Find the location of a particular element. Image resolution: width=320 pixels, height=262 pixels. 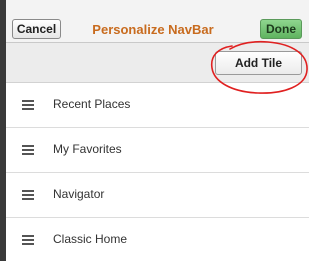

add-tile-button: Add Tile is located at coordinates (258, 63).